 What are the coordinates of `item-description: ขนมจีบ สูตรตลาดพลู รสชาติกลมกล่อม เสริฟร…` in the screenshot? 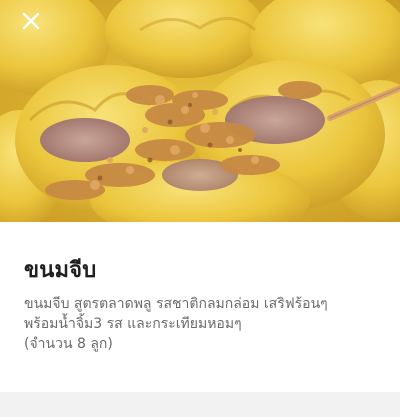 It's located at (204, 324).